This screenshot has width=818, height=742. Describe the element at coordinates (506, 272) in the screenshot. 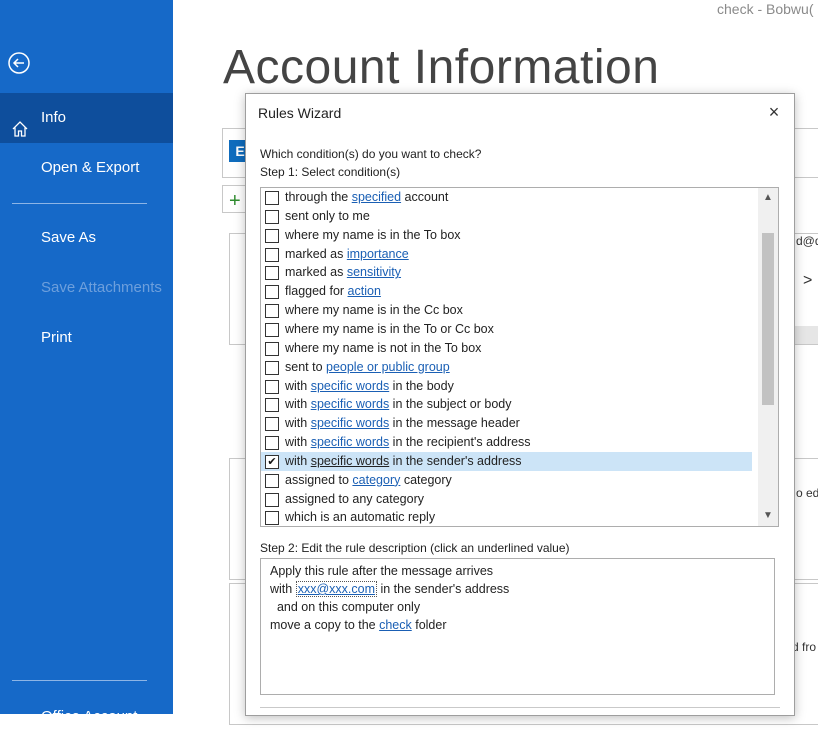

I see `condition-row: marked as sensitivity` at that location.